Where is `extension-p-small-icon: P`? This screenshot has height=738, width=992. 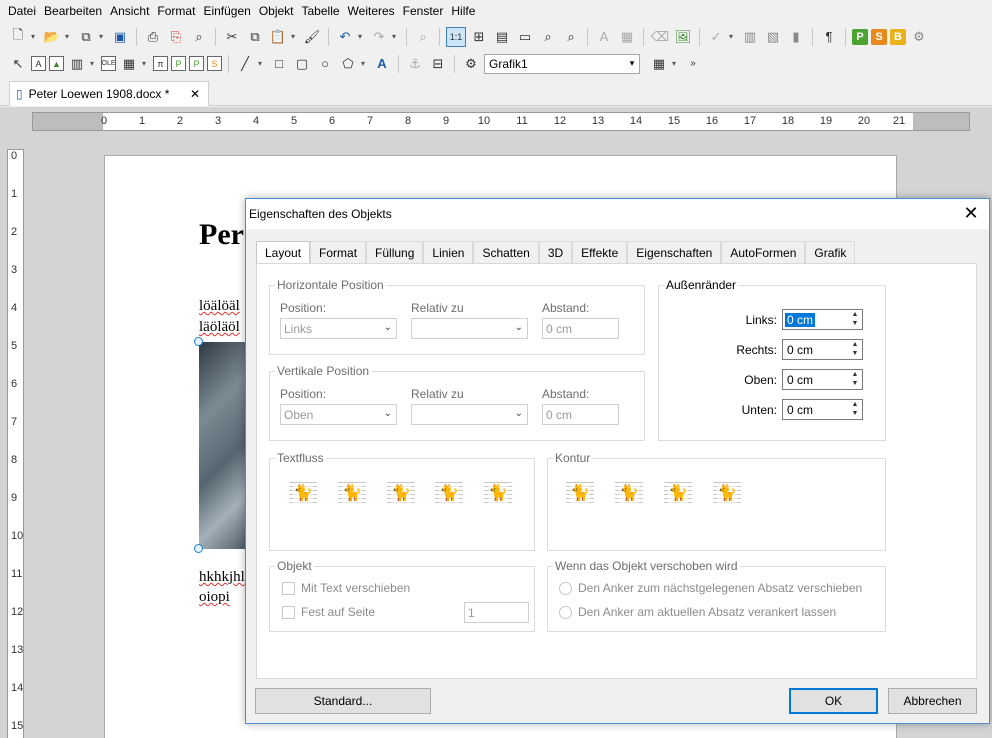 extension-p-small-icon: P is located at coordinates (178, 63).